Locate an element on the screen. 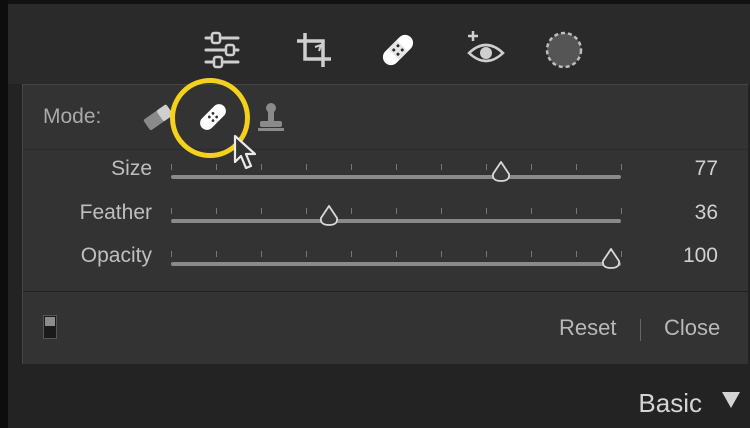 The image size is (750, 428). mode-divider is located at coordinates (385, 149).